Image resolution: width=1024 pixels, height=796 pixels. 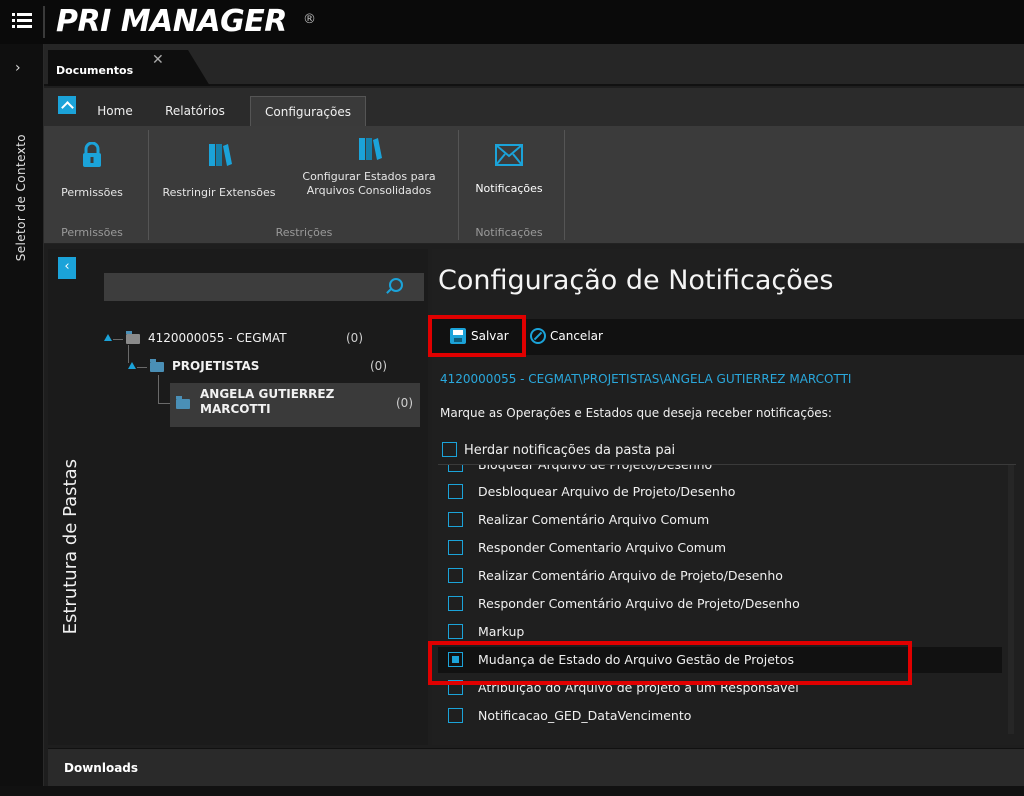 What do you see at coordinates (396, 285) in the screenshot?
I see `search-icon` at bounding box center [396, 285].